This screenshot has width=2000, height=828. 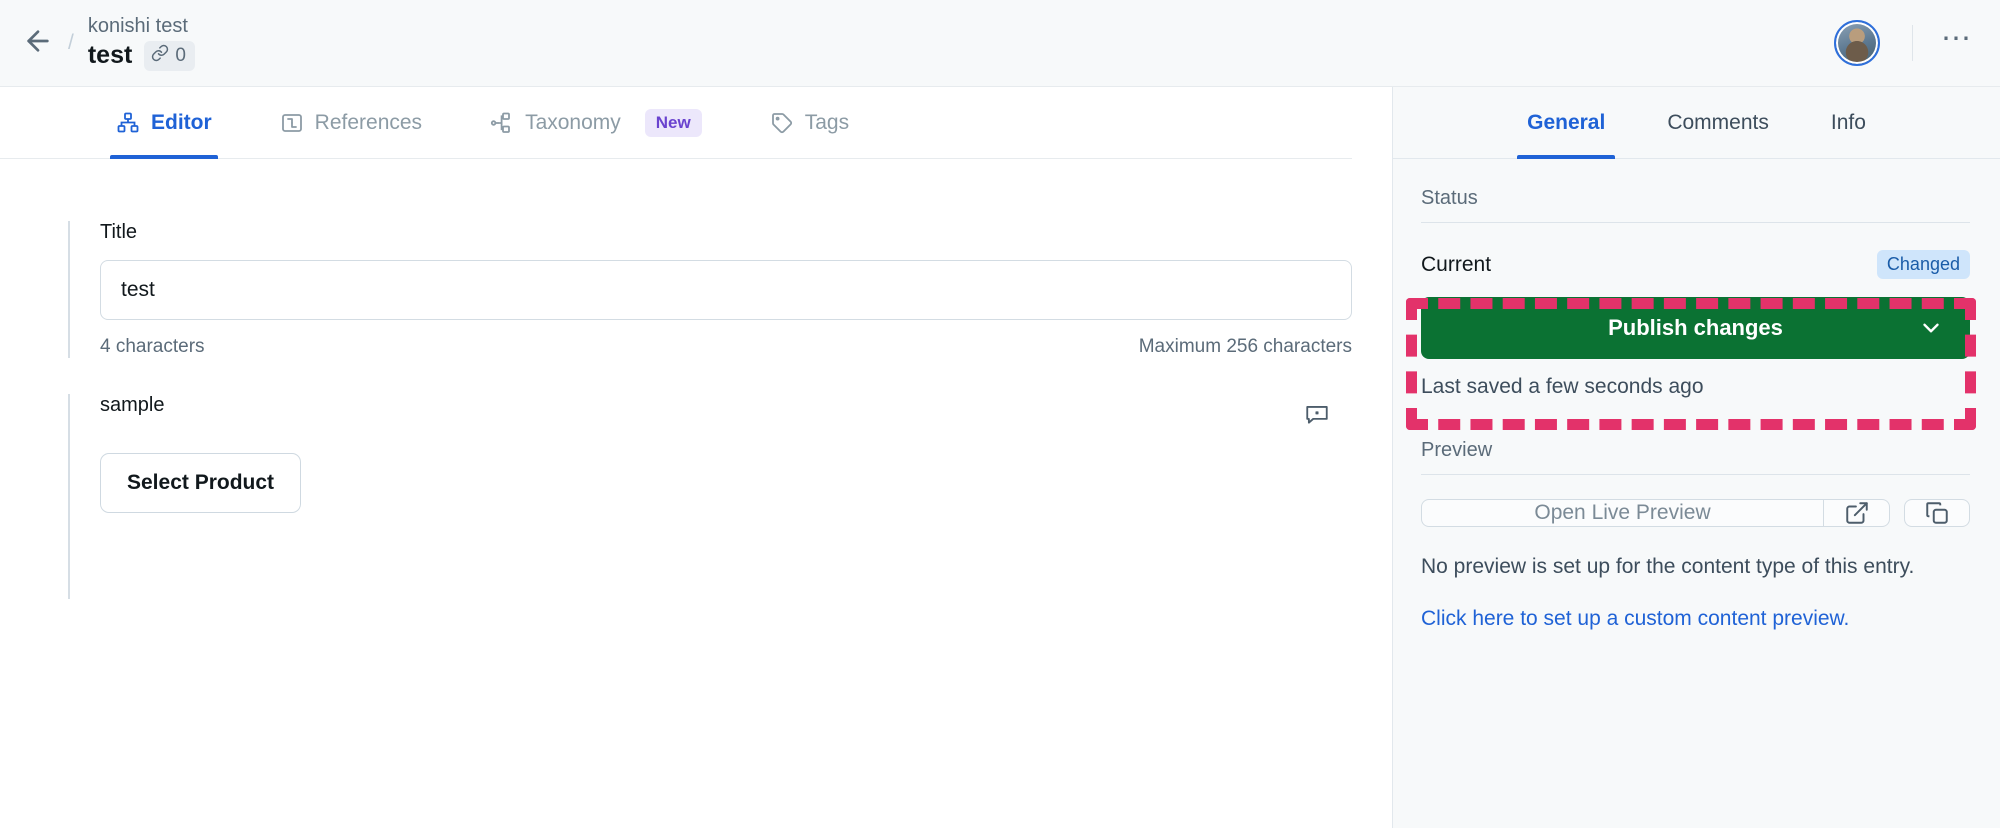 I want to click on publish-changes-button: Publish changes, so click(x=1695, y=328).